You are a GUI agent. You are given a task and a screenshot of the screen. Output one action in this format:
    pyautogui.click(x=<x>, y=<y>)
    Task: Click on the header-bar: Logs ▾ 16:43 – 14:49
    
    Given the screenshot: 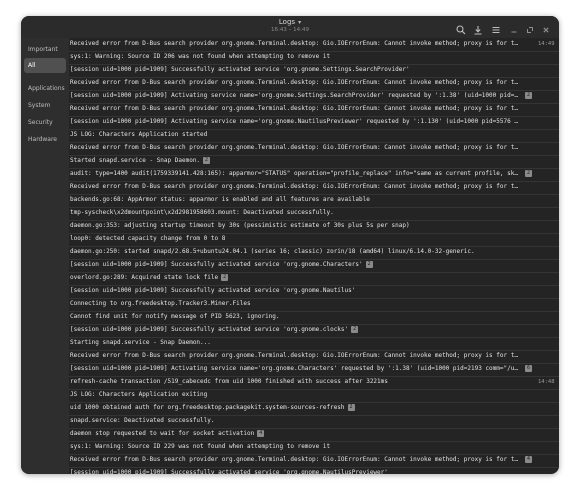 What is the action you would take?
    pyautogui.click(x=290, y=27)
    